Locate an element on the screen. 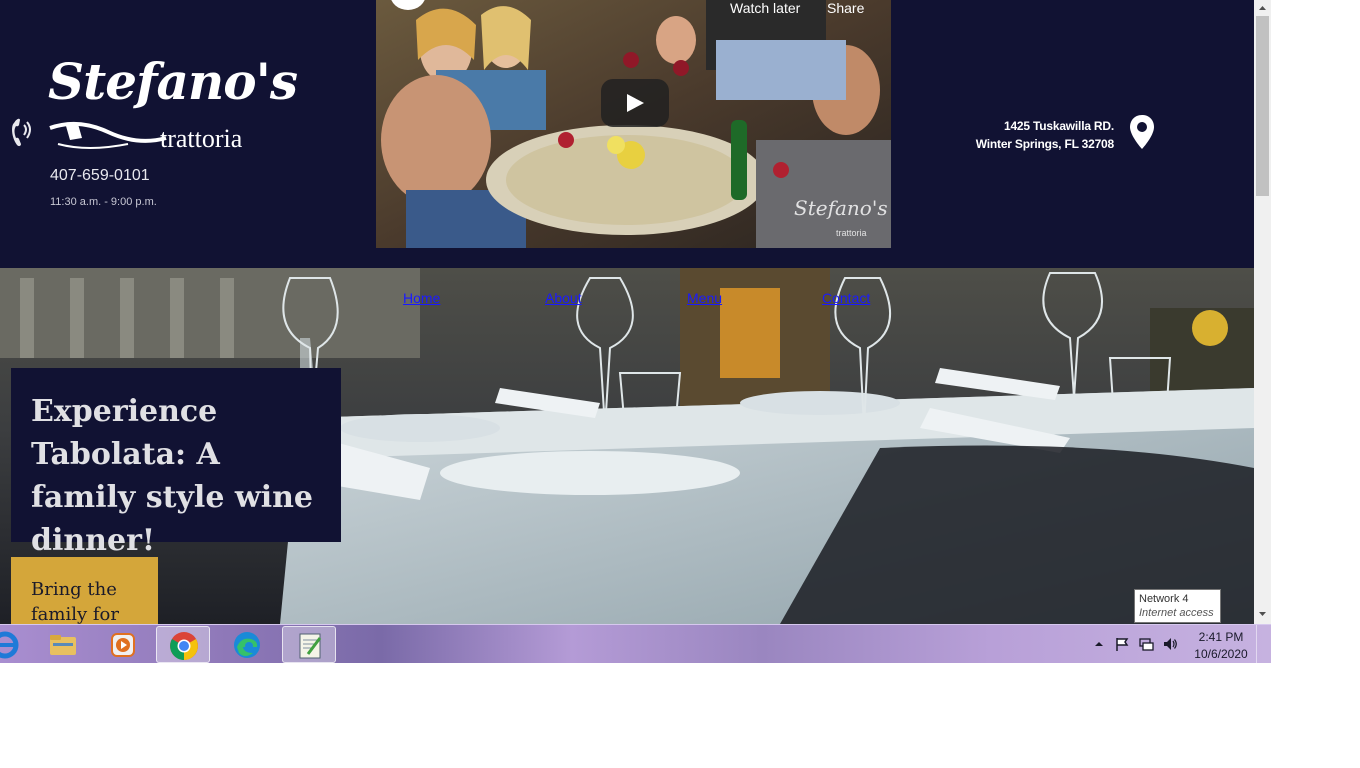 This screenshot has width=1360, height=768. taskbar-media-player is located at coordinates (123, 644).